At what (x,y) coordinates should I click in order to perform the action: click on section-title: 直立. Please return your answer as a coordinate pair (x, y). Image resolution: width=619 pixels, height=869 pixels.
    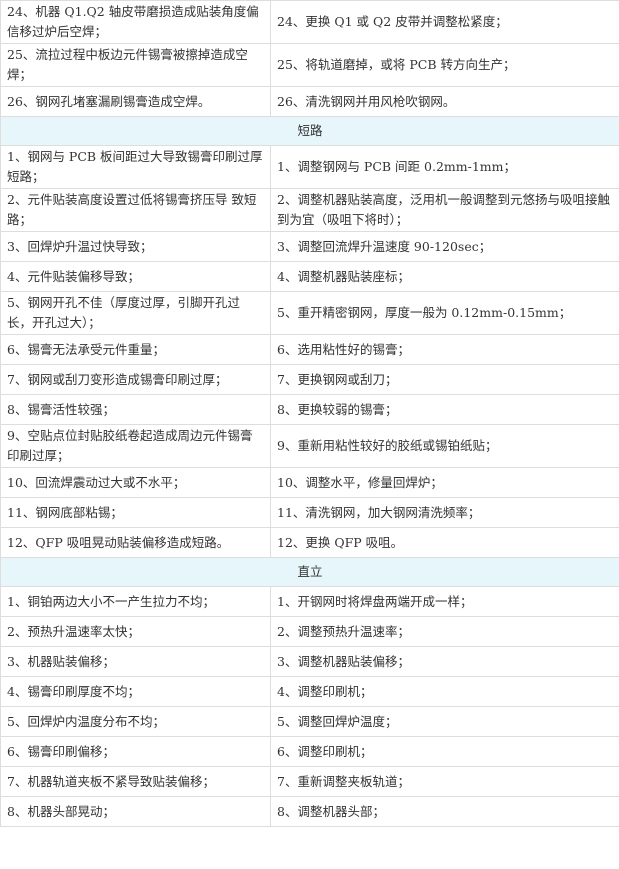
    Looking at the image, I should click on (309, 572).